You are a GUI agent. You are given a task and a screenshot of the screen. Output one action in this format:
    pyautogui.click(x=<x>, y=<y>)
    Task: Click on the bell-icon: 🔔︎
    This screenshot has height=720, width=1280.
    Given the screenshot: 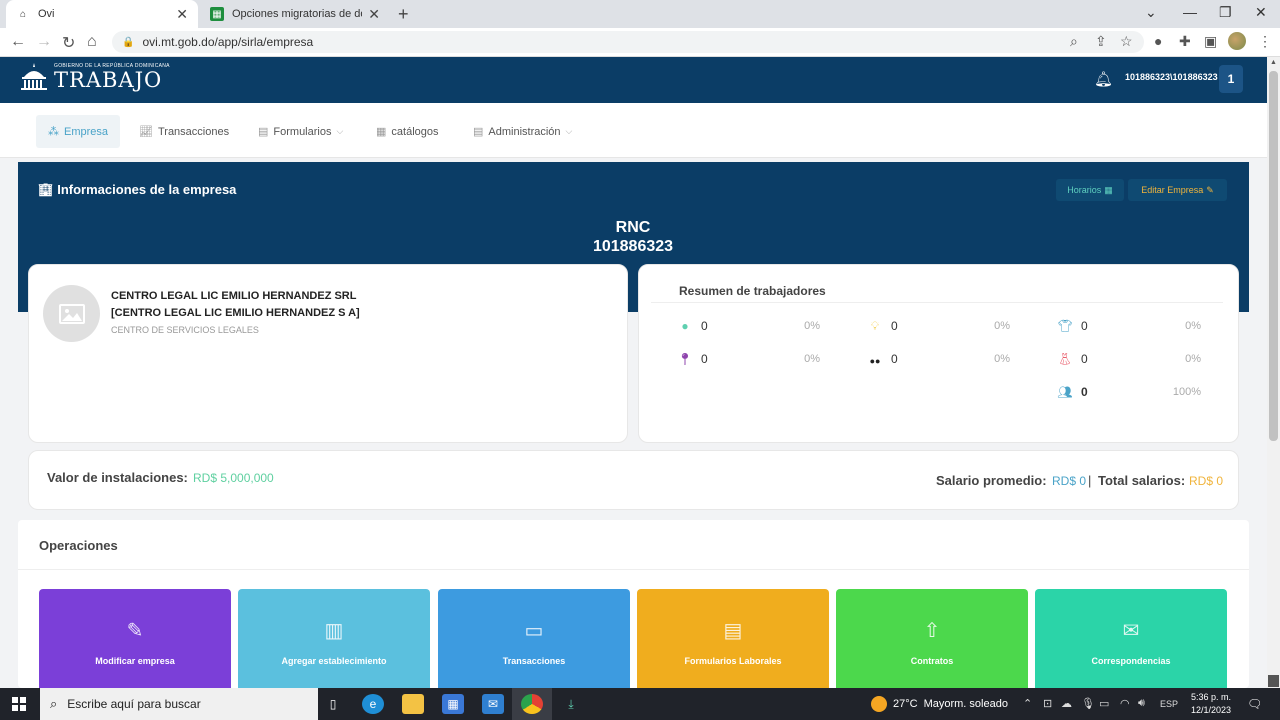 What is the action you would take?
    pyautogui.click(x=1103, y=79)
    